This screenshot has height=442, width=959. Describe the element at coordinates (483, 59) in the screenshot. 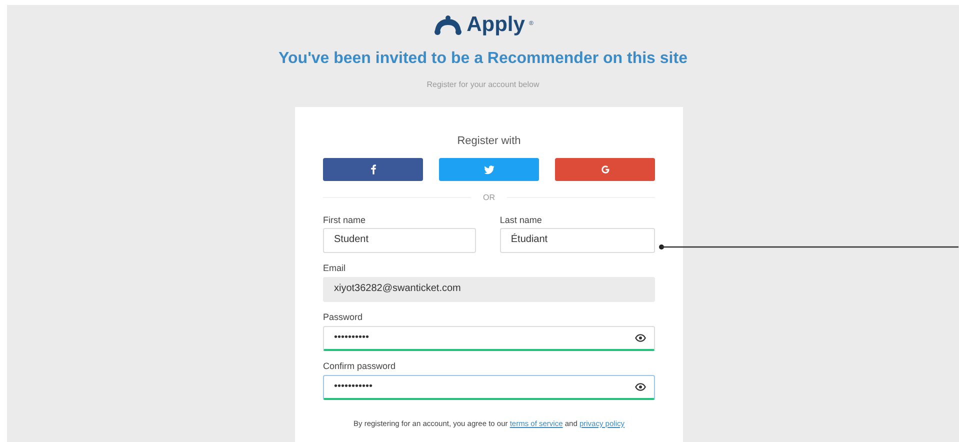

I see `page-heading: You've been invited to be a Recommender on this site` at that location.